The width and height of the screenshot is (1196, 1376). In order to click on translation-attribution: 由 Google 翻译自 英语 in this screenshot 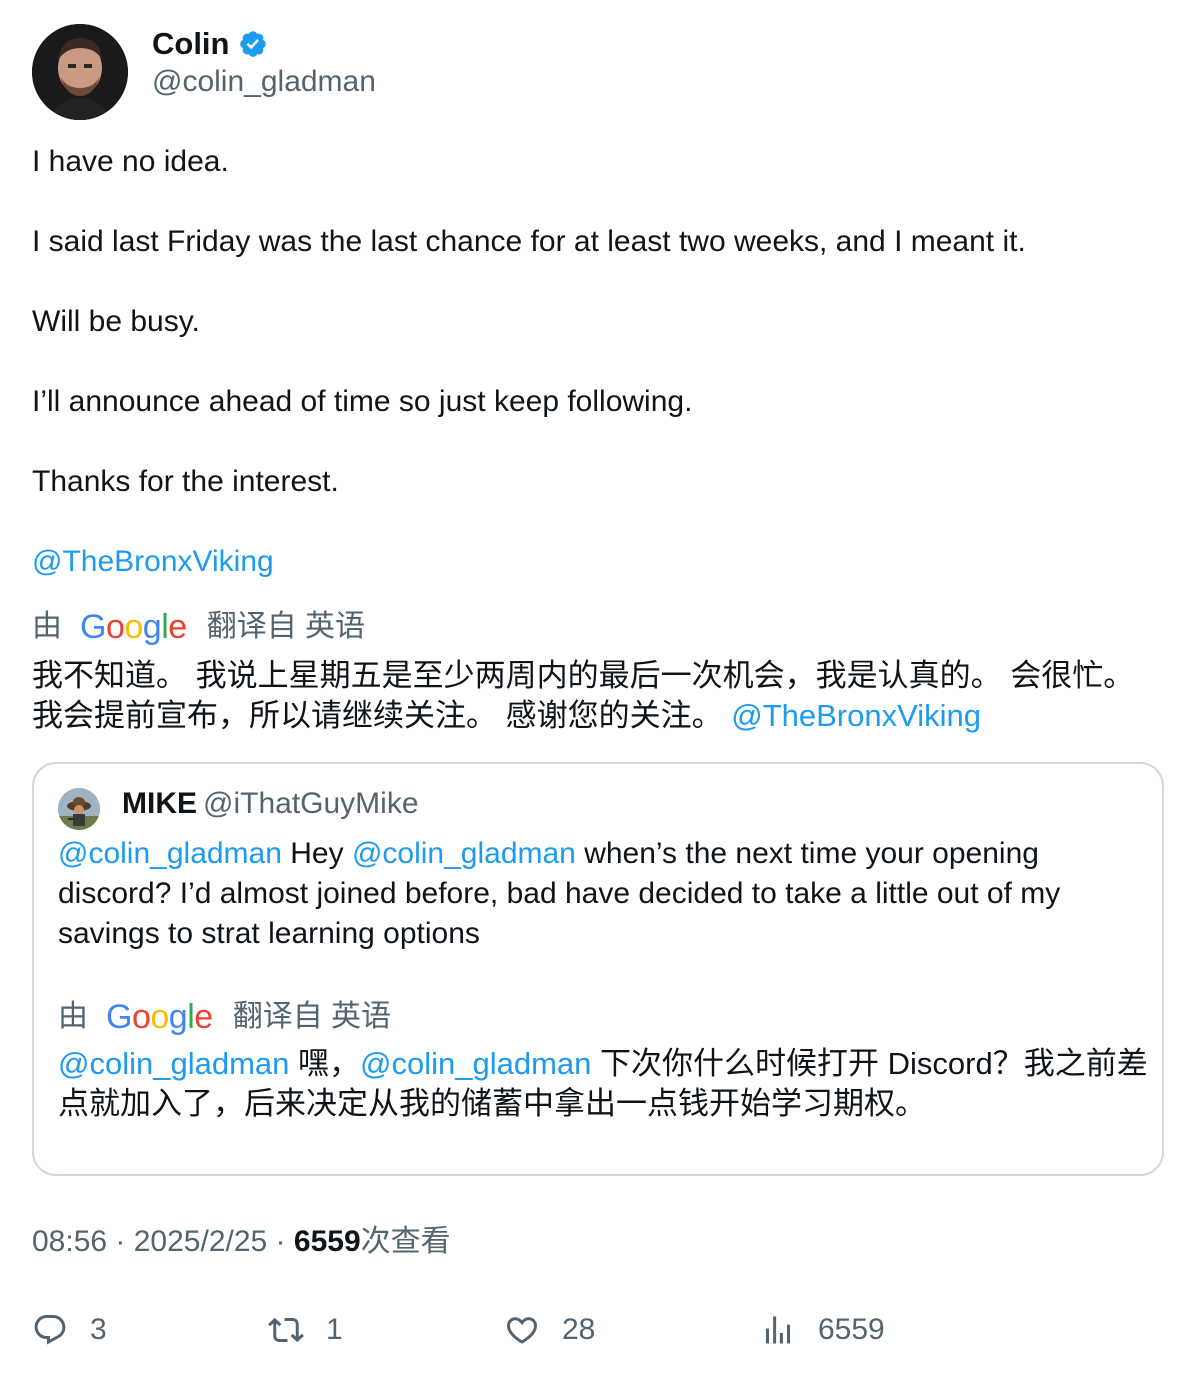, I will do `click(198, 627)`.